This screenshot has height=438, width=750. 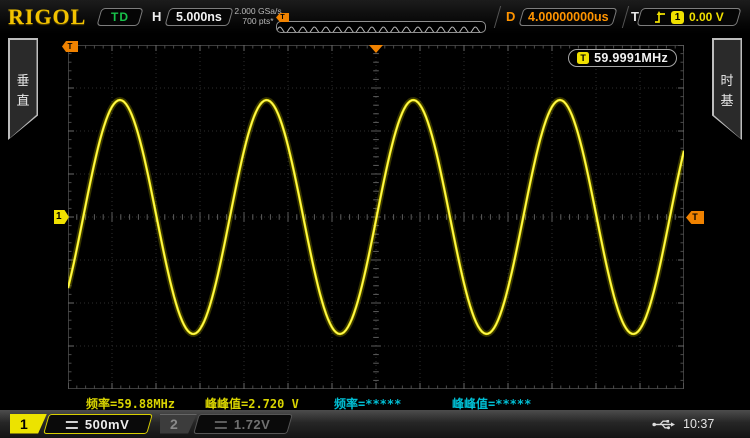 What do you see at coordinates (28, 423) in the screenshot?
I see `channel1-badge: 1` at bounding box center [28, 423].